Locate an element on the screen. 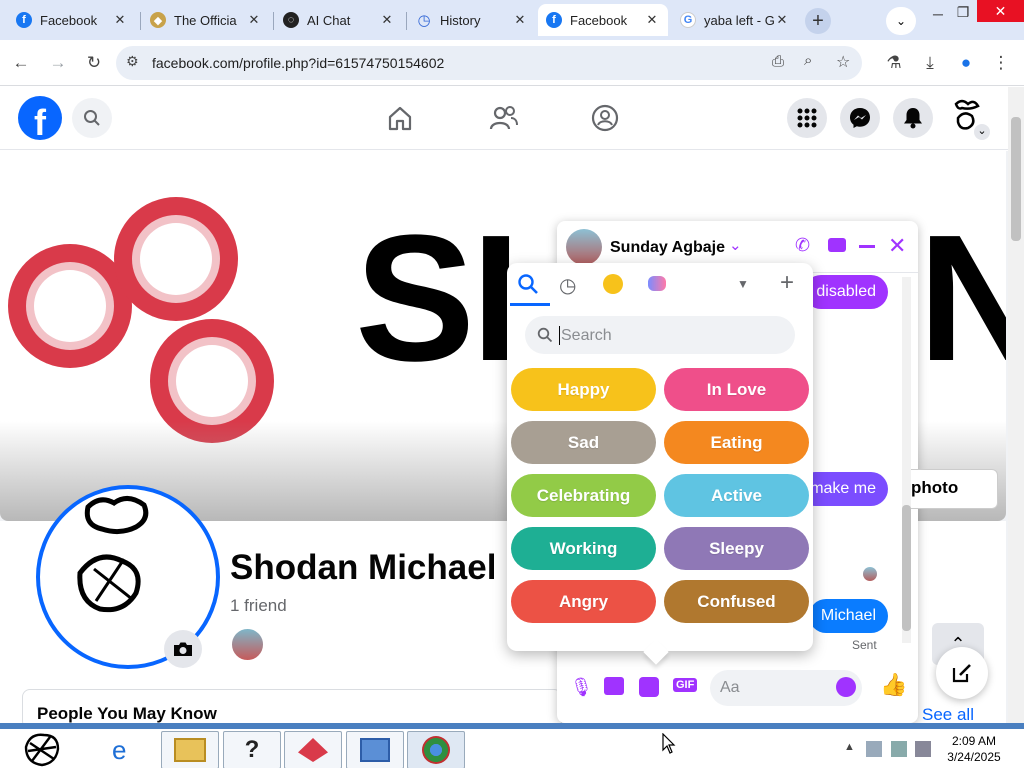  friends-icon is located at coordinates (504, 120).